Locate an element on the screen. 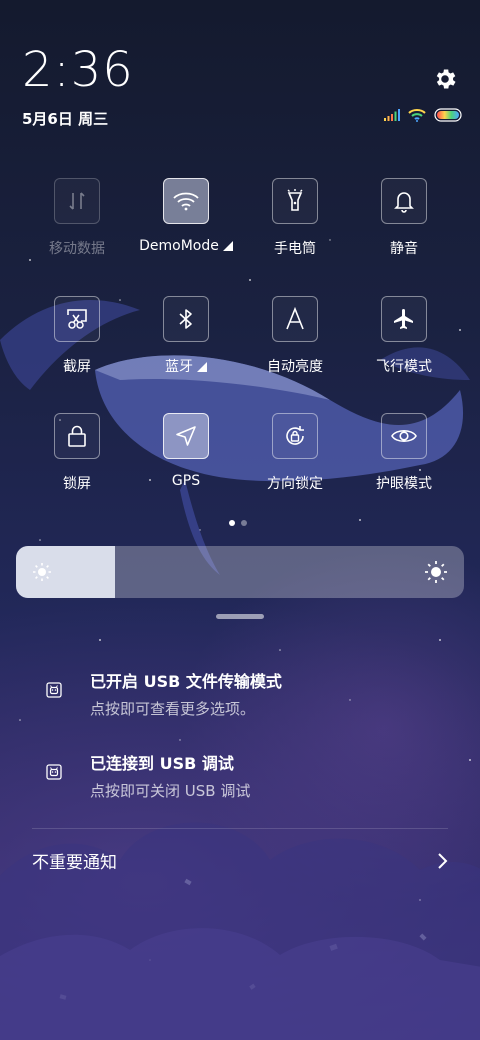  eye-icon is located at coordinates (404, 436).